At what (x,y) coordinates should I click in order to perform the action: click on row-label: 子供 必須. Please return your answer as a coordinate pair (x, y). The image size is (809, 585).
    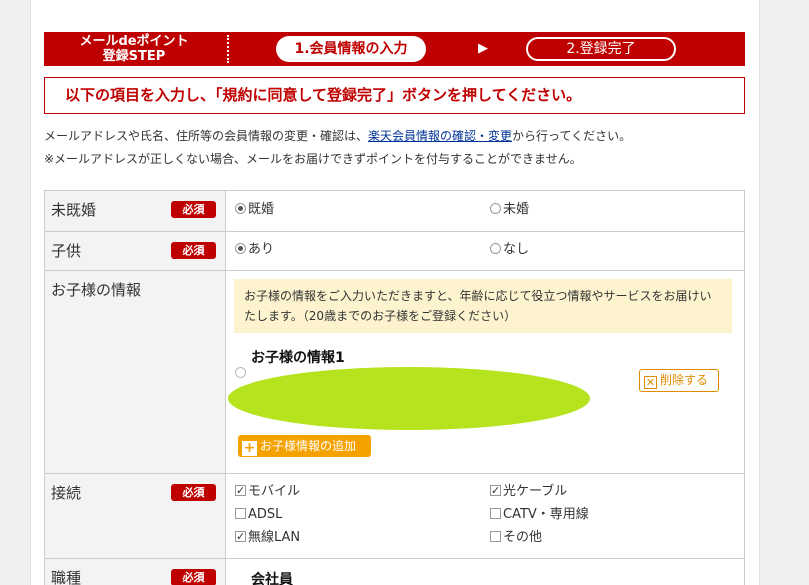
    Looking at the image, I should click on (135, 251).